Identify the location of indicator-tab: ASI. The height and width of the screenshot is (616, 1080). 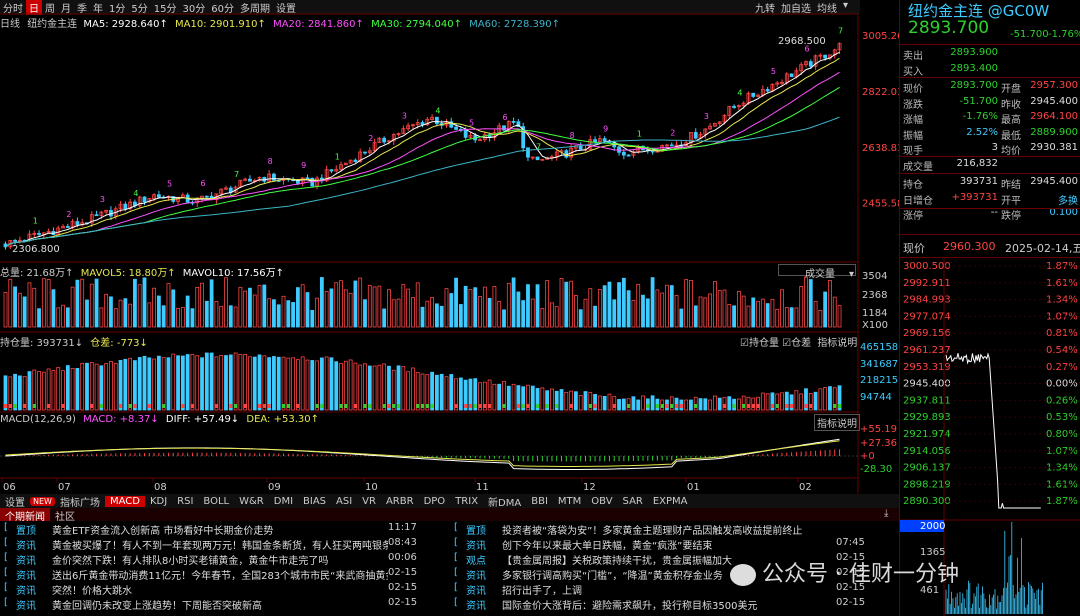
(344, 501).